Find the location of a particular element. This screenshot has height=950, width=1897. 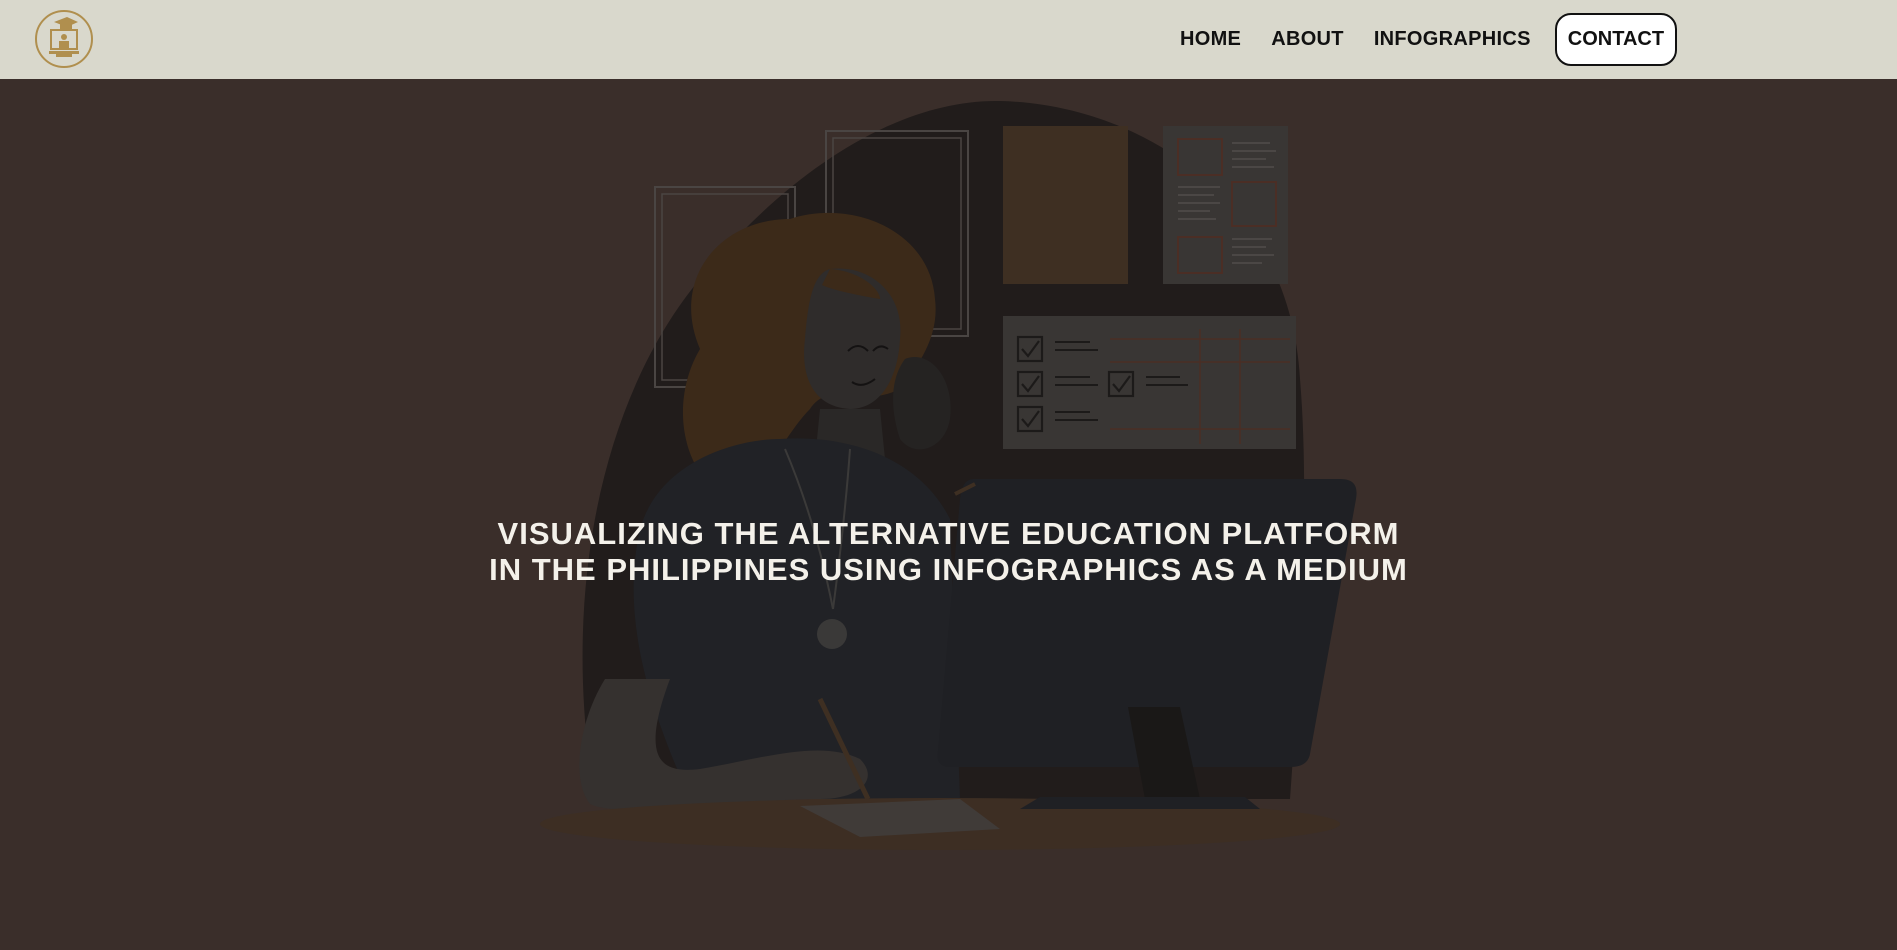

site-logo is located at coordinates (64, 39).